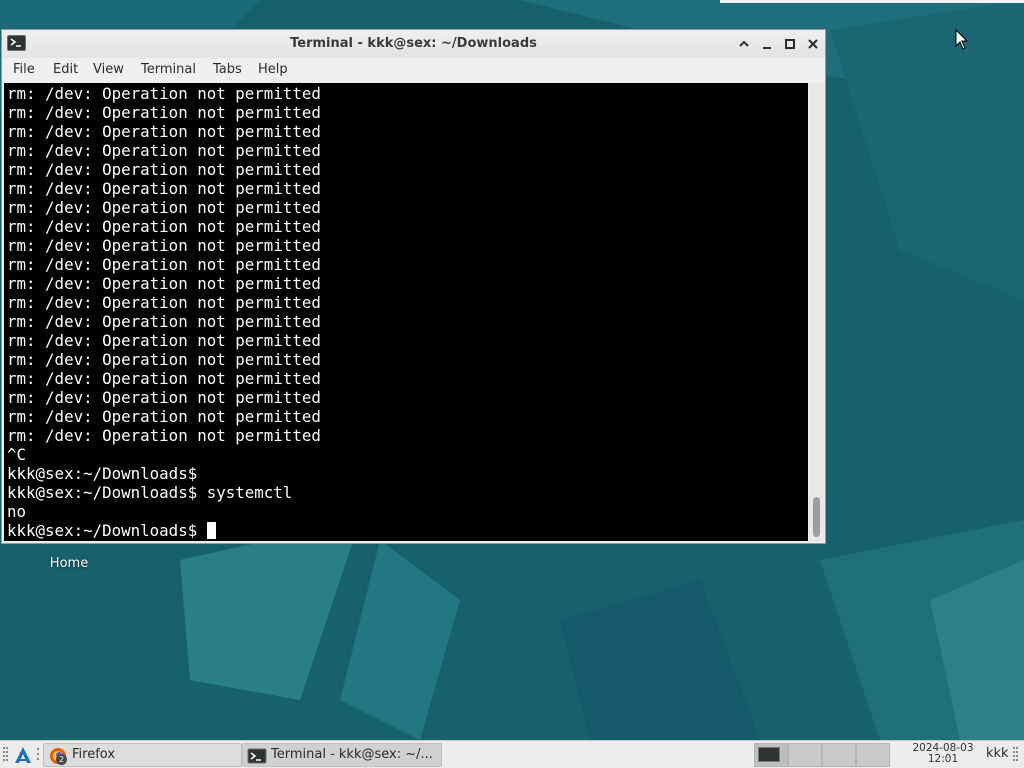 Image resolution: width=1024 pixels, height=768 pixels. Describe the element at coordinates (69, 563) in the screenshot. I see `desktop-icon-home-label: Home` at that location.